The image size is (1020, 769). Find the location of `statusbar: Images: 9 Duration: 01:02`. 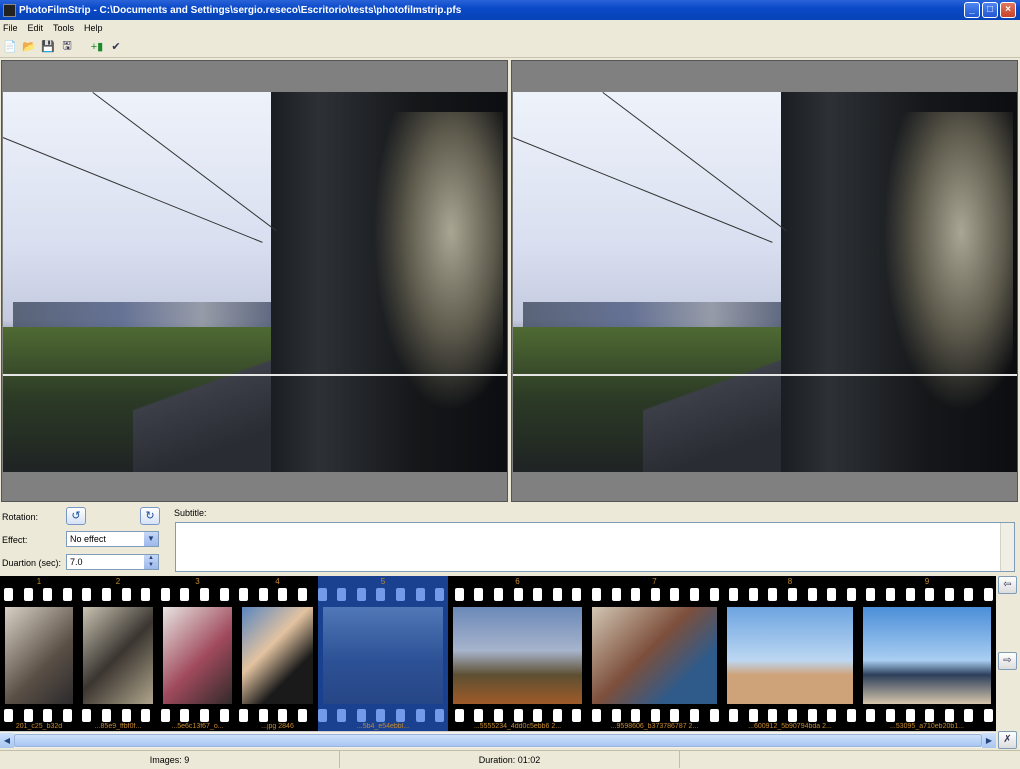

statusbar: Images: 9 Duration: 01:02 is located at coordinates (510, 759).